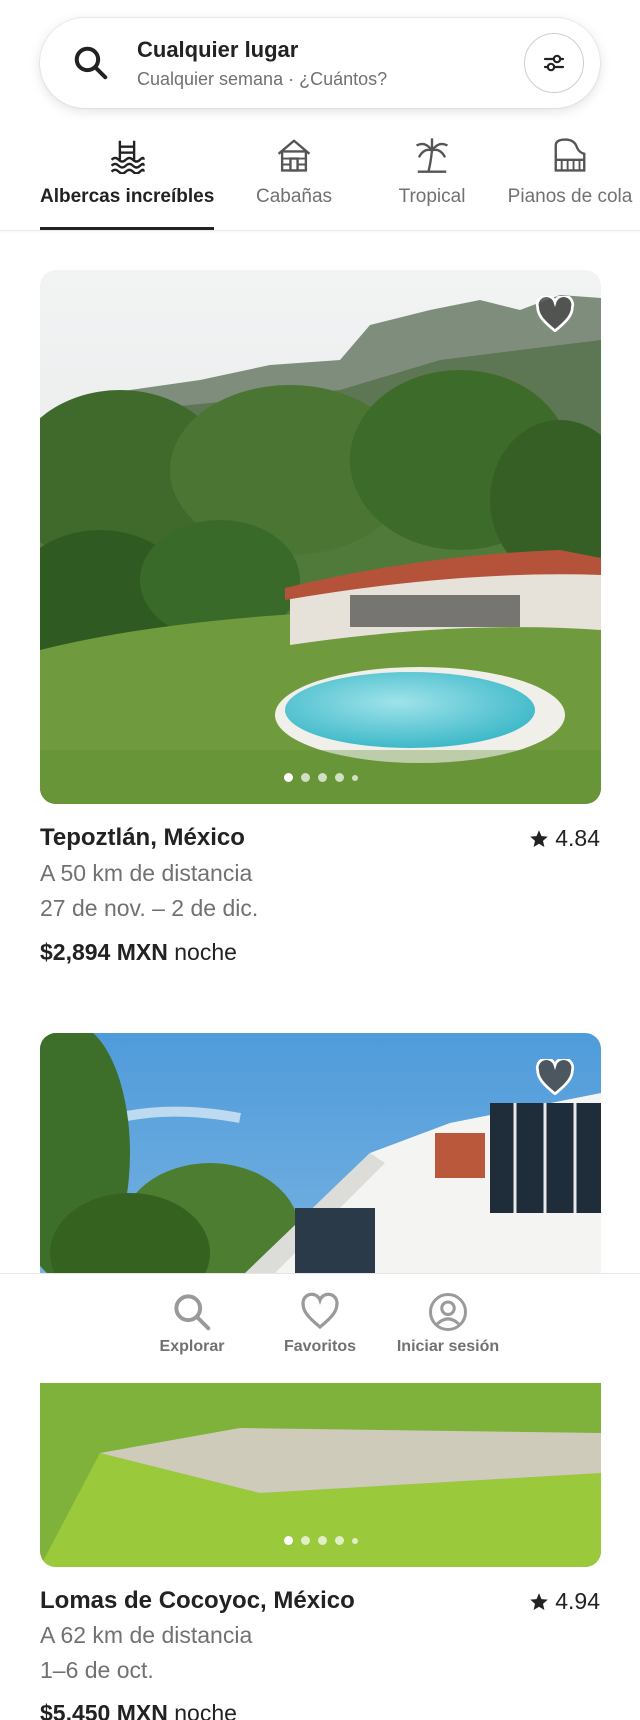  What do you see at coordinates (570, 196) in the screenshot?
I see `category-label: Pianos de cola` at bounding box center [570, 196].